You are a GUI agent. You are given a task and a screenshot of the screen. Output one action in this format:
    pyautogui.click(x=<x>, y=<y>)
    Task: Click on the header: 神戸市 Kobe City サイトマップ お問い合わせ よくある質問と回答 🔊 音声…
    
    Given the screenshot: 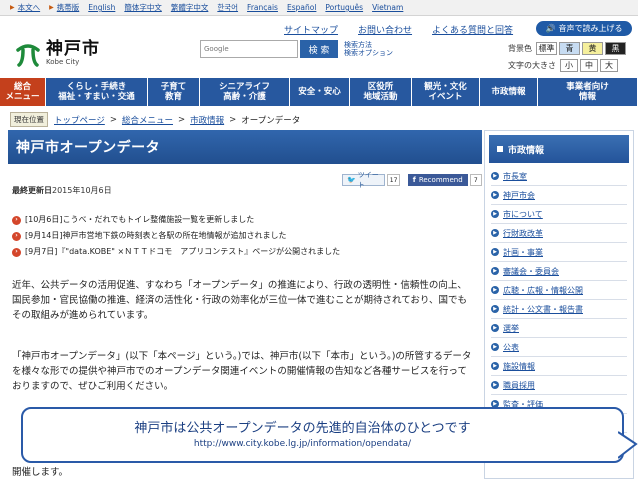 What is the action you would take?
    pyautogui.click(x=319, y=47)
    